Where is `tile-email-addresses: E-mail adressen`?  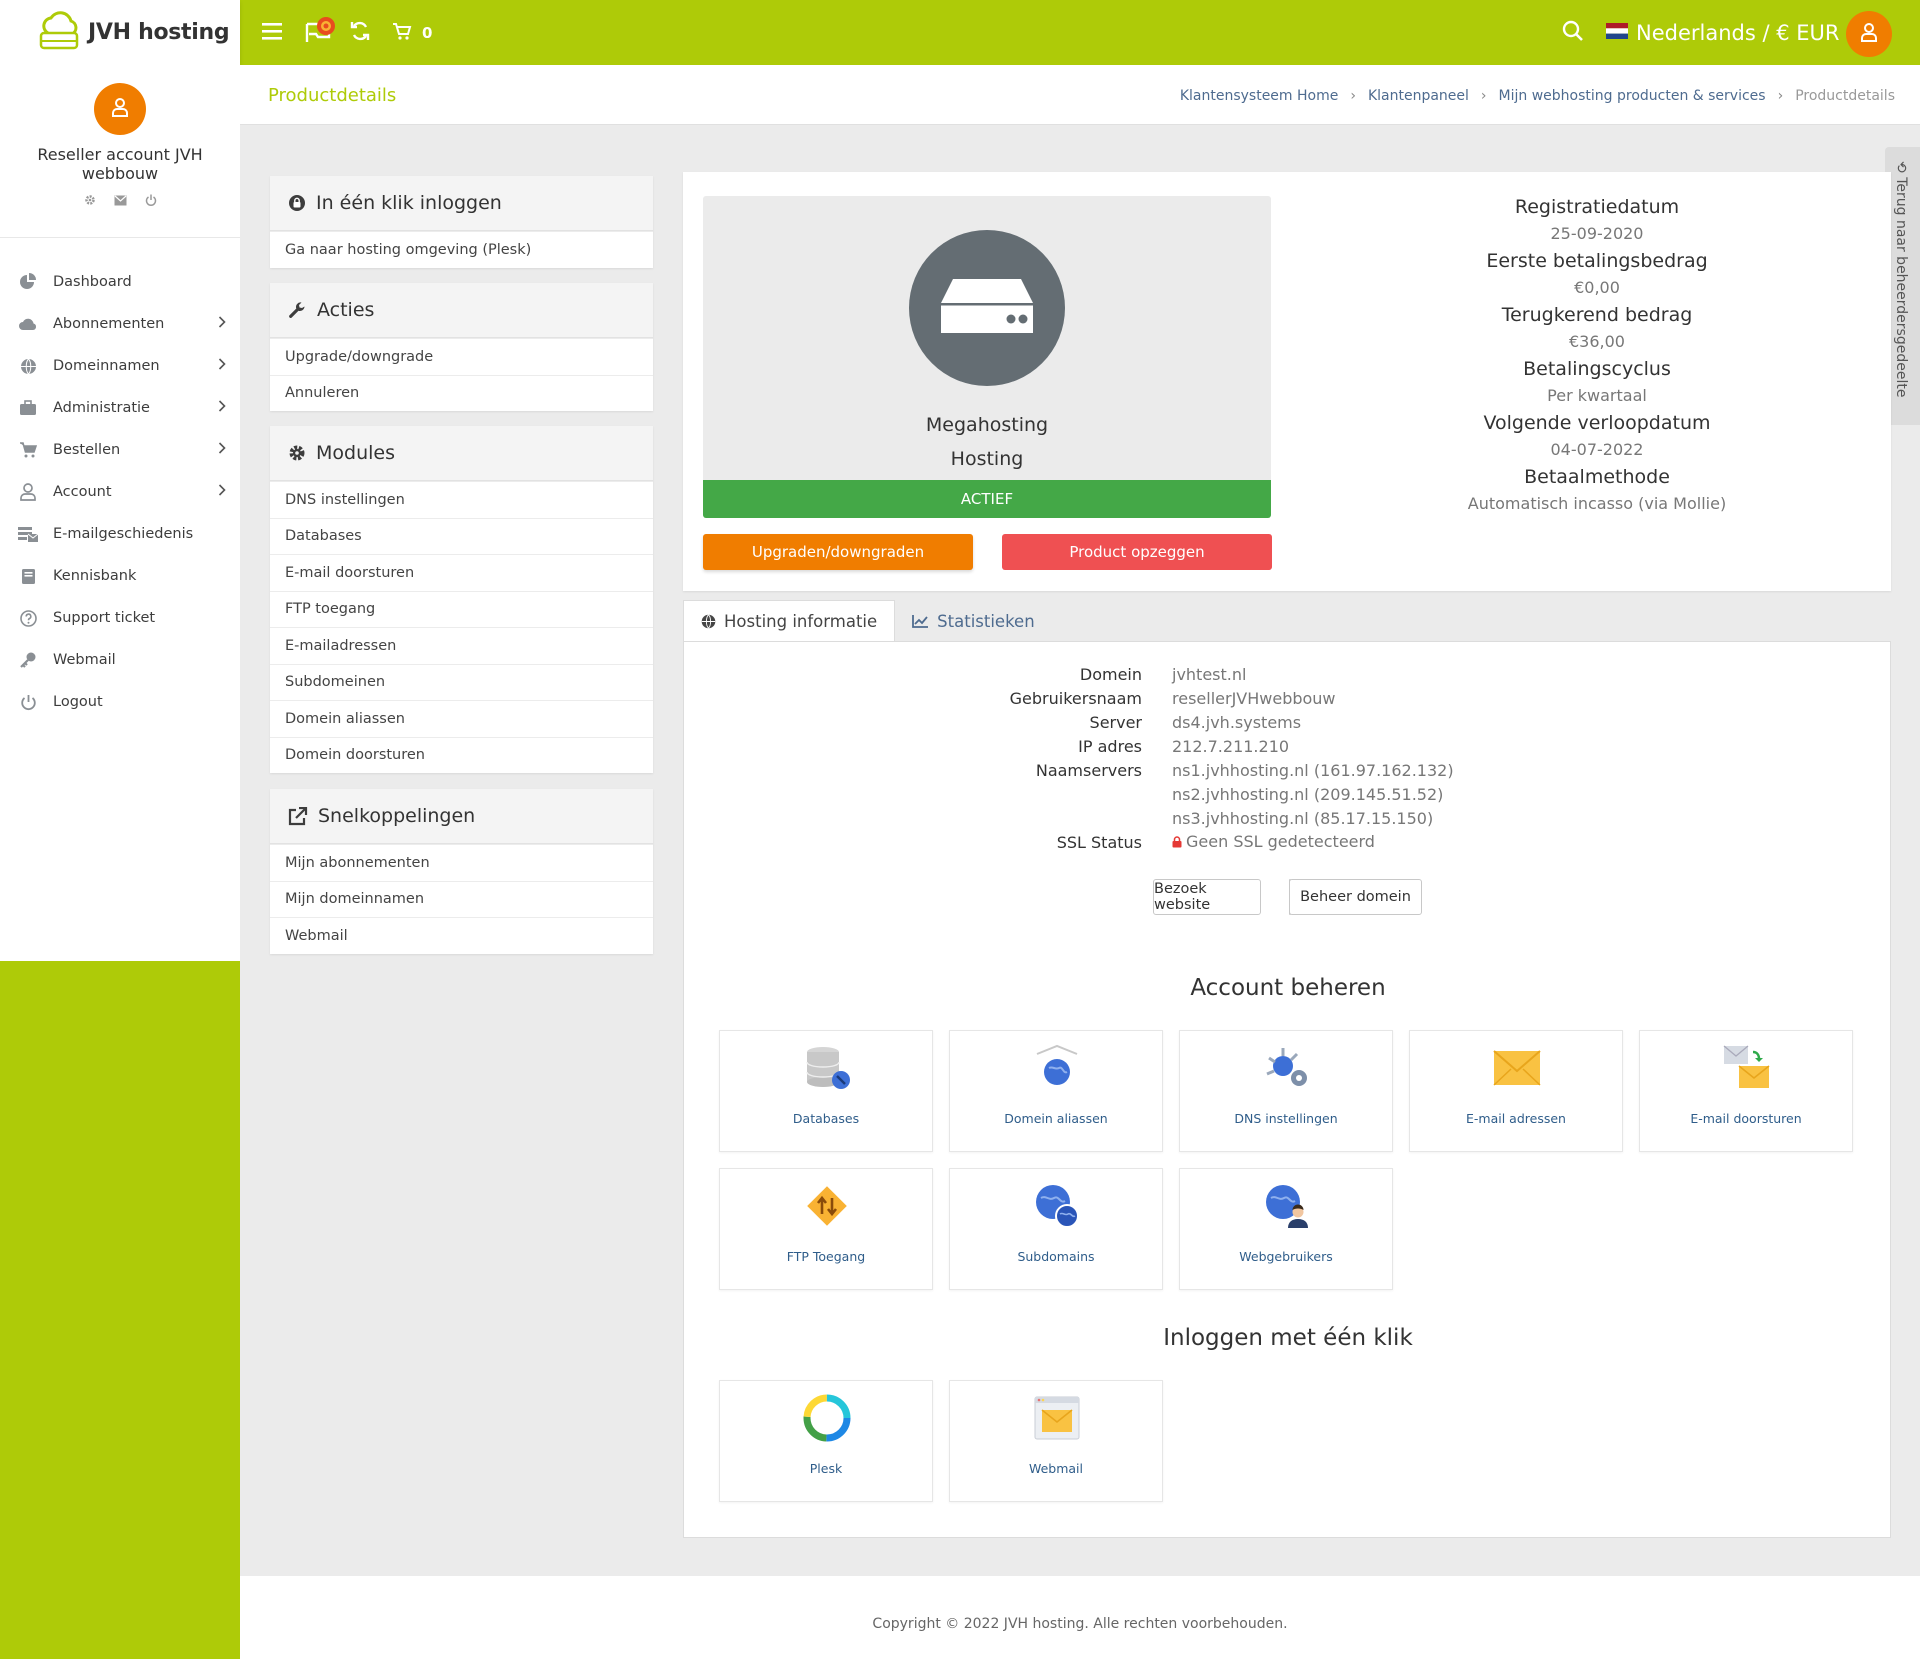
tile-email-addresses: E-mail adressen is located at coordinates (1516, 1091).